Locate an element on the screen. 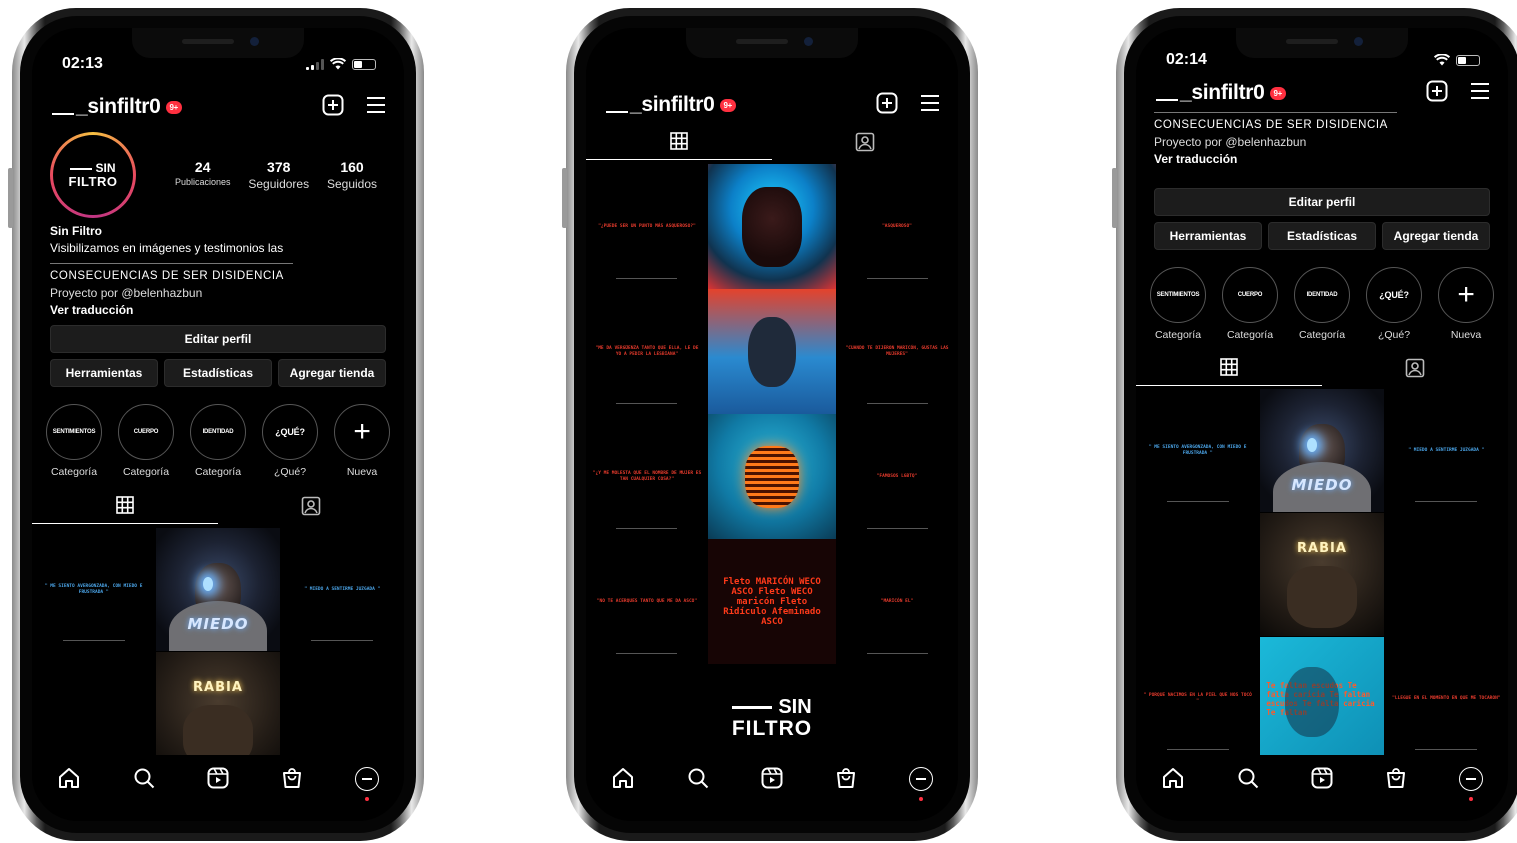  search-icon is located at coordinates (1248, 780).